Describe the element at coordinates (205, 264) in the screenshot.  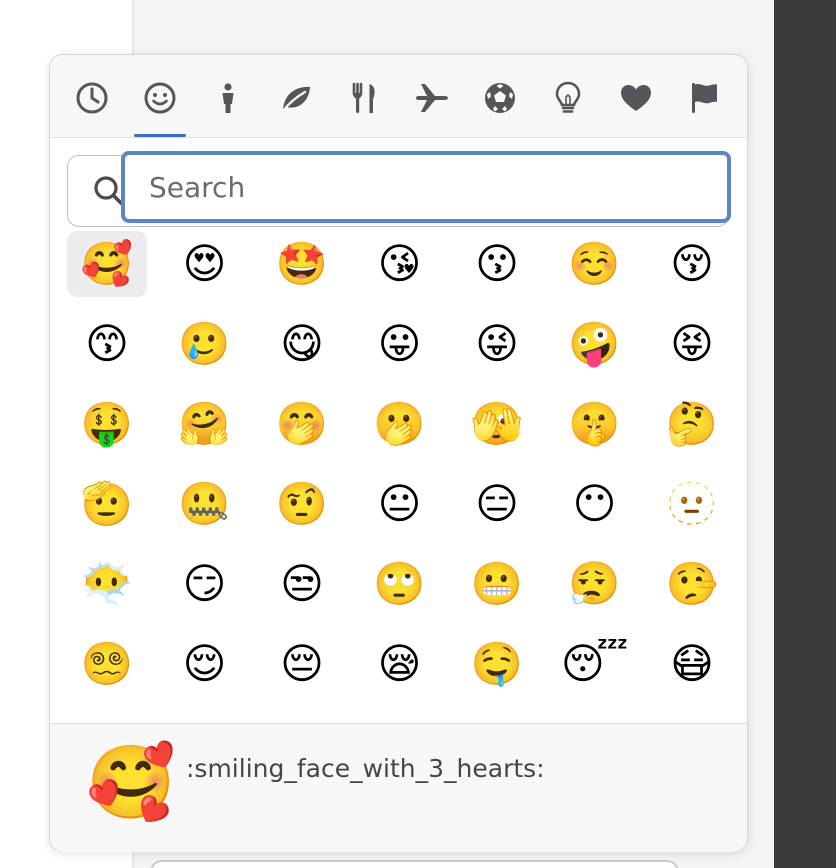
I see `emoji-cell: 😍` at that location.